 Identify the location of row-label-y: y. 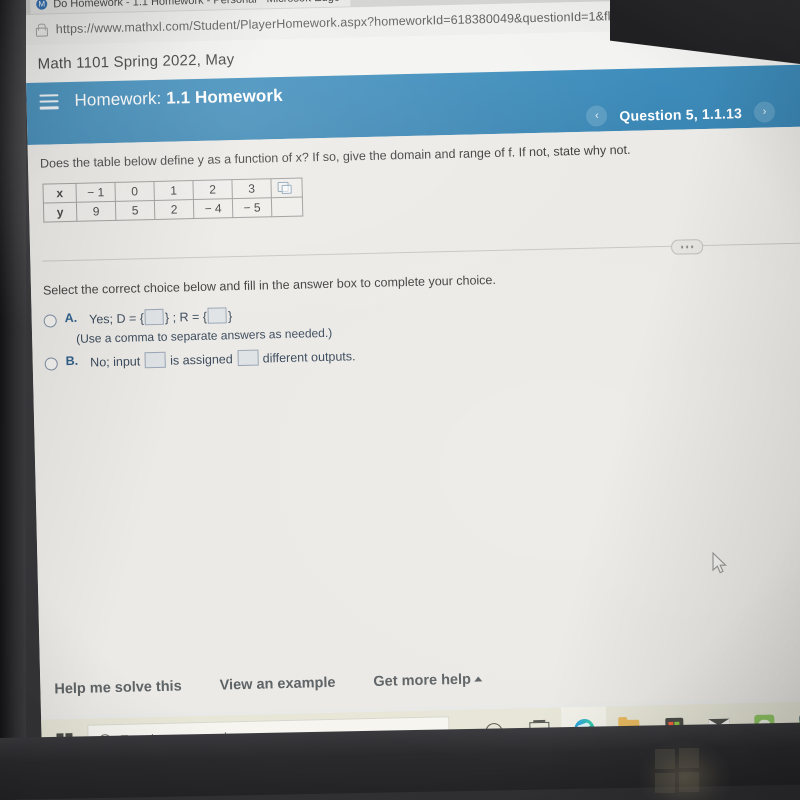
(60, 212).